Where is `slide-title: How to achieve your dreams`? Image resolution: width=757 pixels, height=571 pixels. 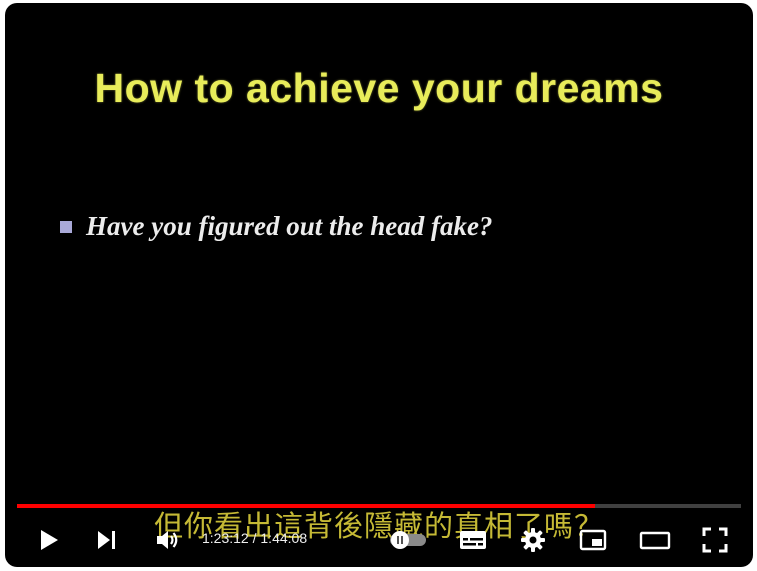
slide-title: How to achieve your dreams is located at coordinates (379, 88).